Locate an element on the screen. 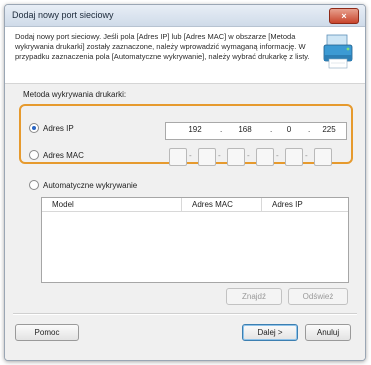  radio-mac-address: Adres MAC is located at coordinates (56, 155).